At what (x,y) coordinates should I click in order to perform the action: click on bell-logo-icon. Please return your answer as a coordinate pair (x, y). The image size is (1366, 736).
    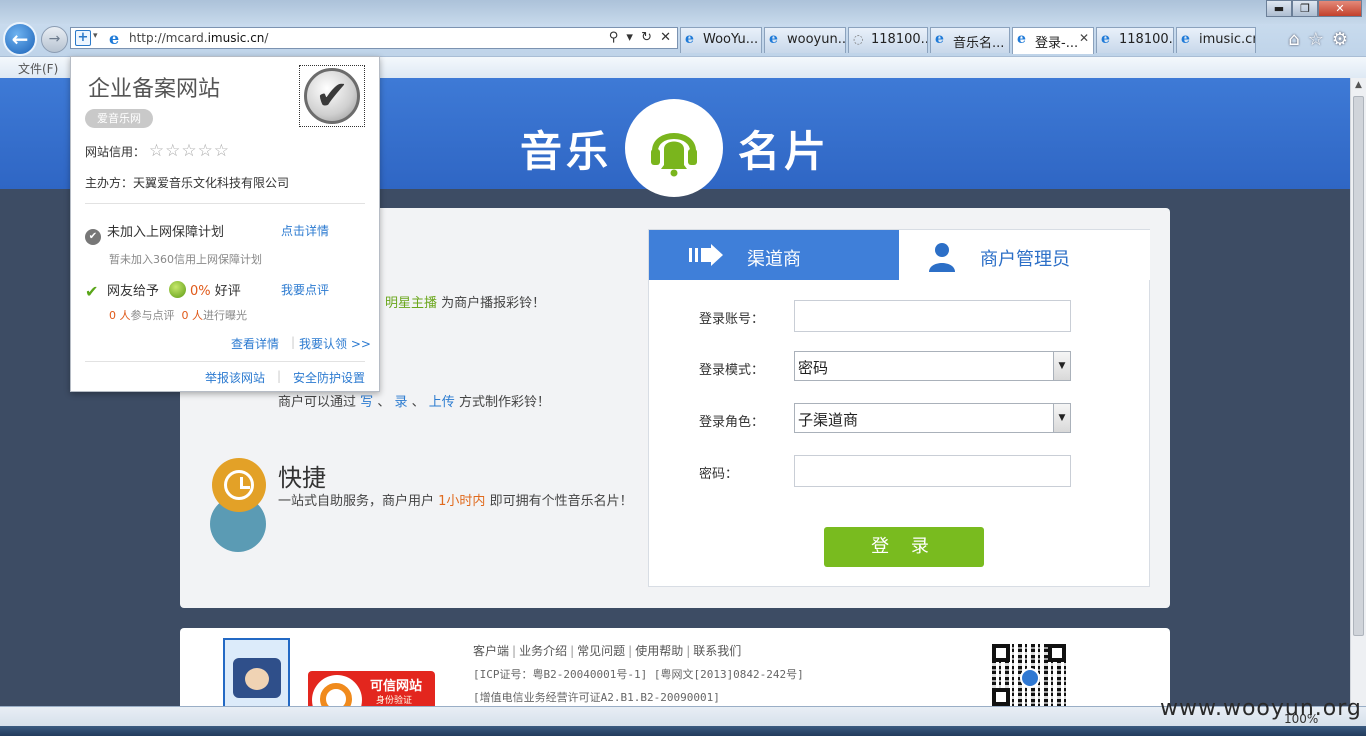
    Looking at the image, I should click on (674, 148).